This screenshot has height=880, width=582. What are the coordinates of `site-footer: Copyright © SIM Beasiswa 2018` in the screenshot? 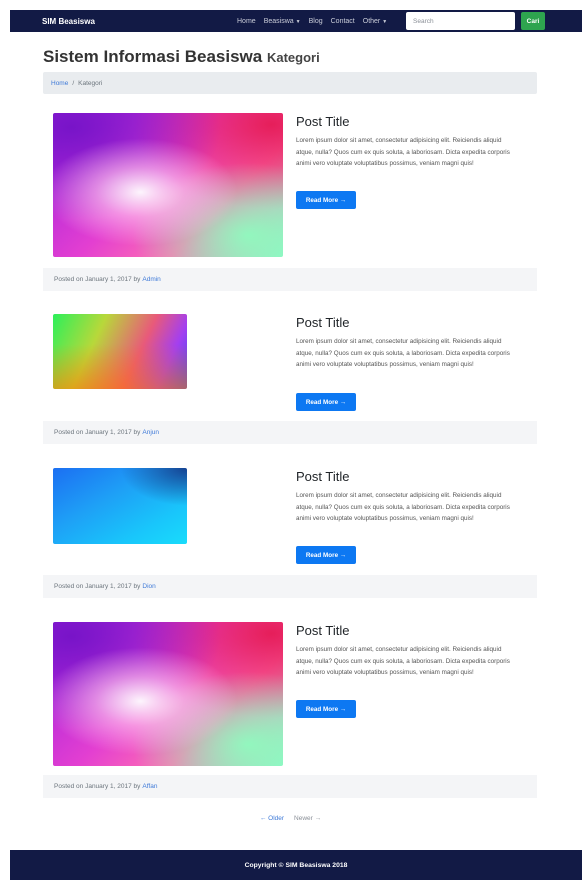 It's located at (296, 865).